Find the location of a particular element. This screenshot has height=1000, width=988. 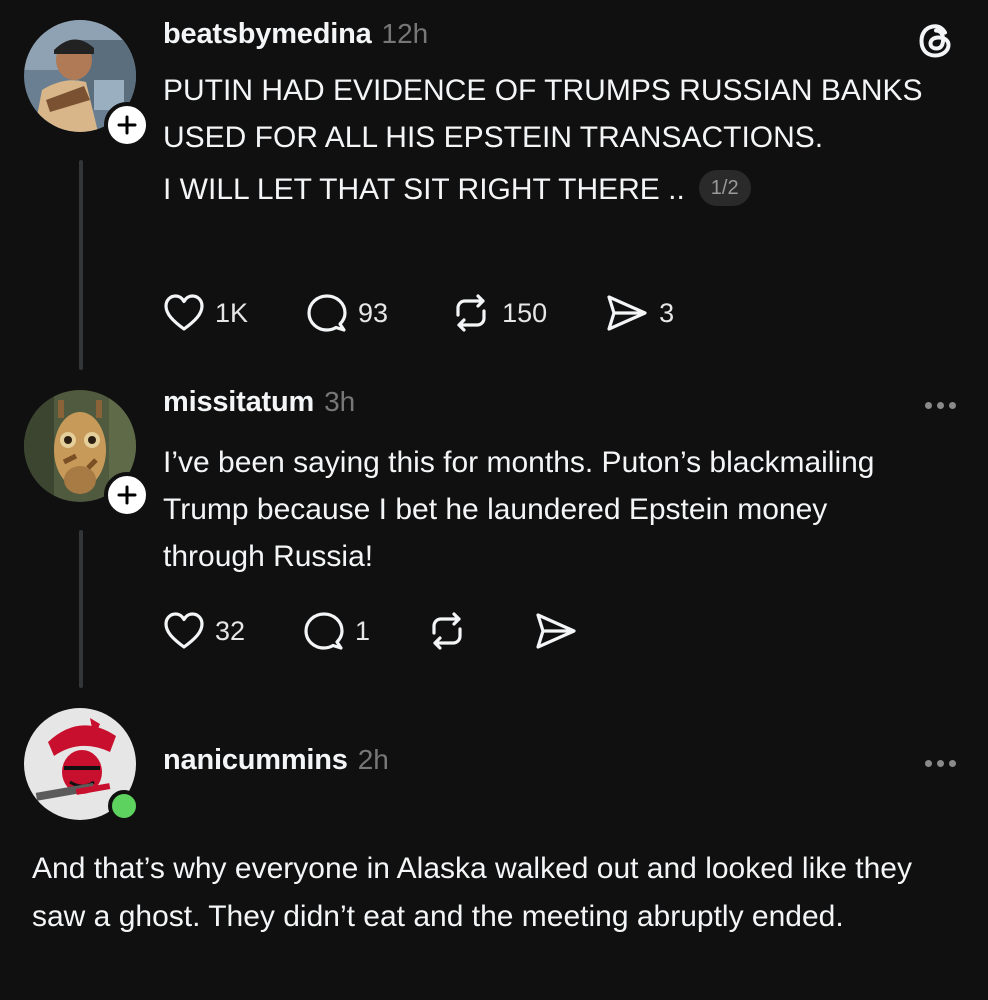

like-count: 32 is located at coordinates (230, 630).